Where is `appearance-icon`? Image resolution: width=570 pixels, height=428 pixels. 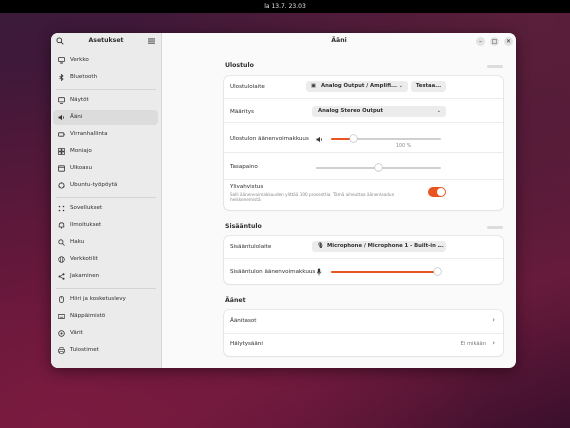 appearance-icon is located at coordinates (61, 168).